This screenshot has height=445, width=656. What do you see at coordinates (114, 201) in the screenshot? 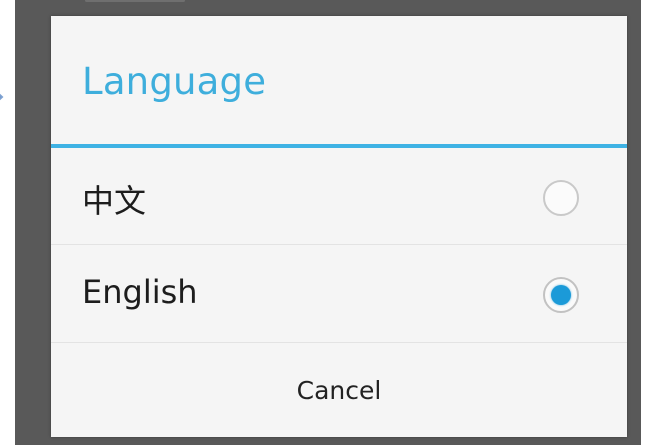
I see `language-option-label: 中文` at bounding box center [114, 201].